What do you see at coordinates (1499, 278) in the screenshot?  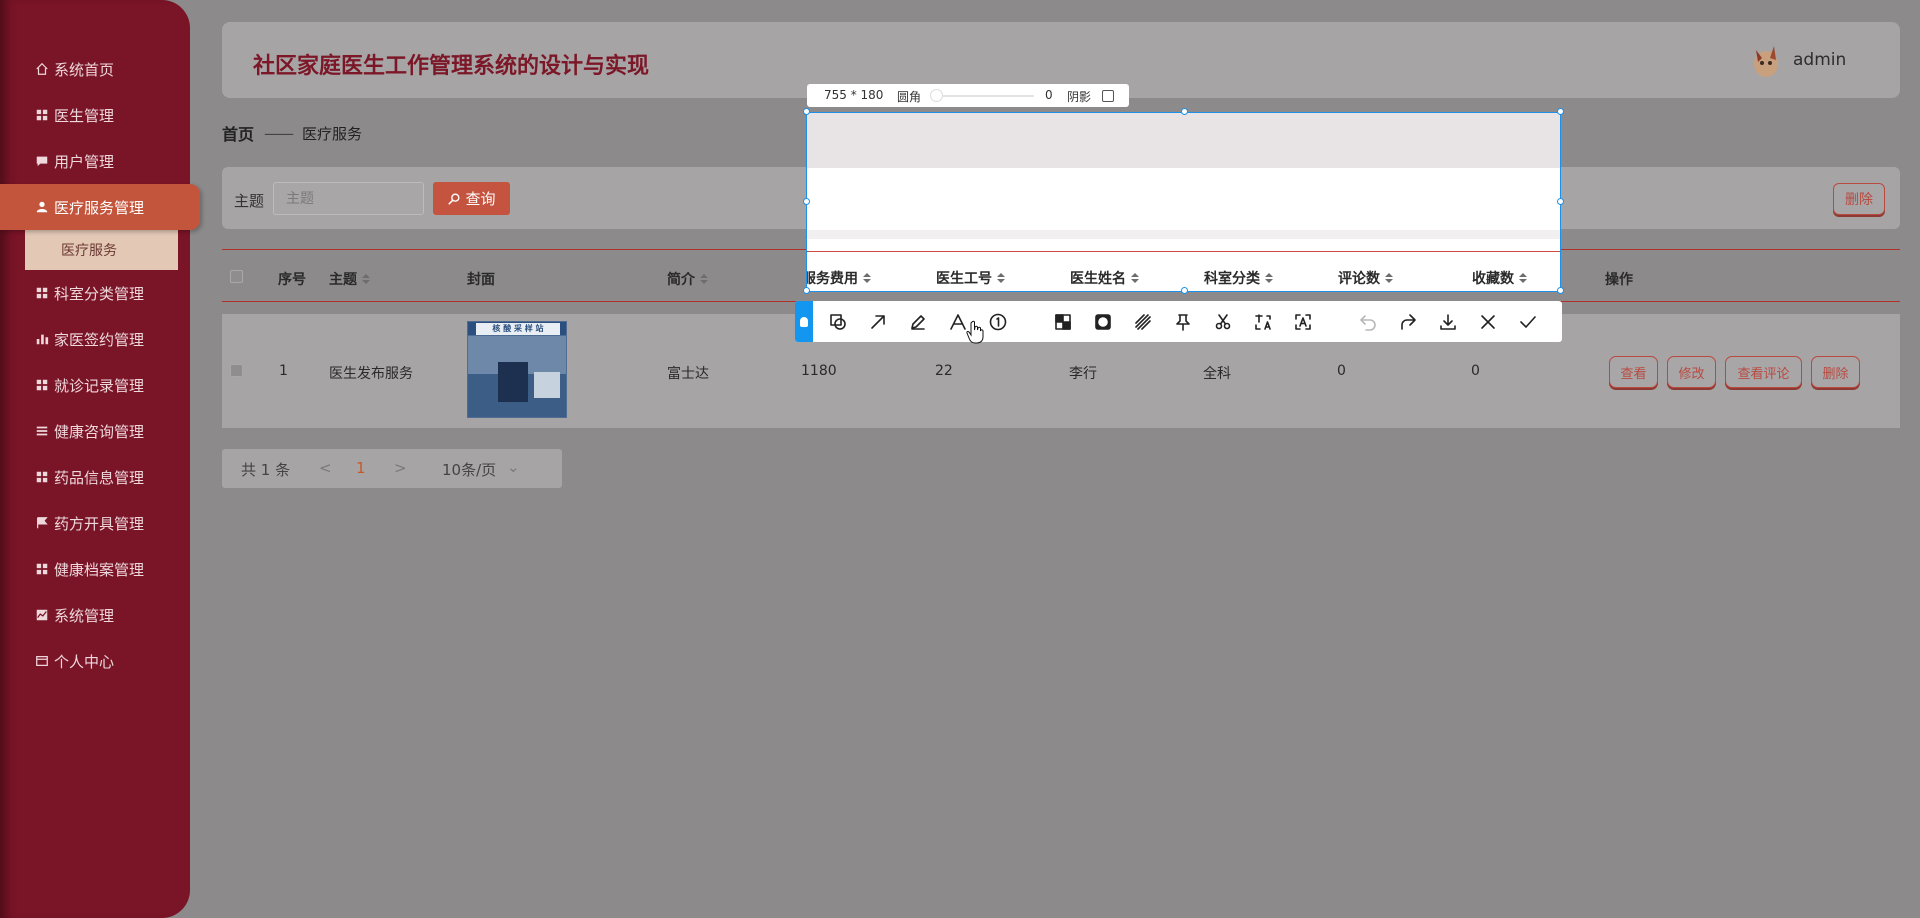 I see `column-header-favorites: 收藏数` at bounding box center [1499, 278].